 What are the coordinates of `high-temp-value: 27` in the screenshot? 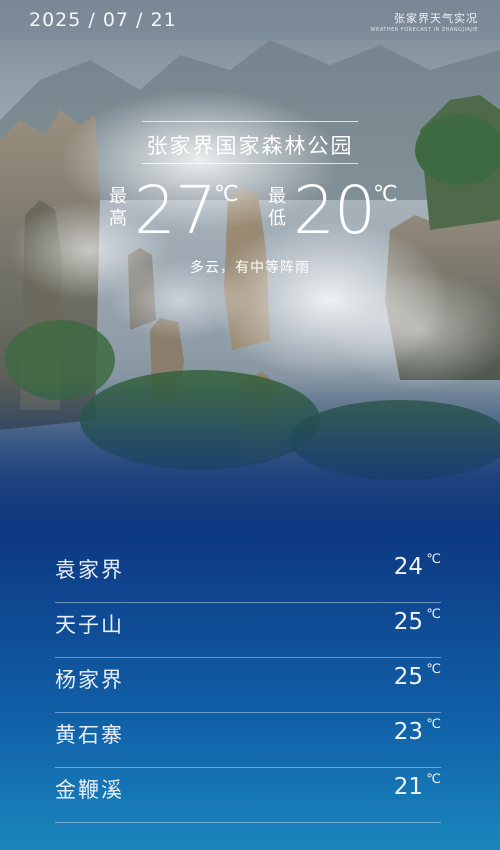 It's located at (175, 210).